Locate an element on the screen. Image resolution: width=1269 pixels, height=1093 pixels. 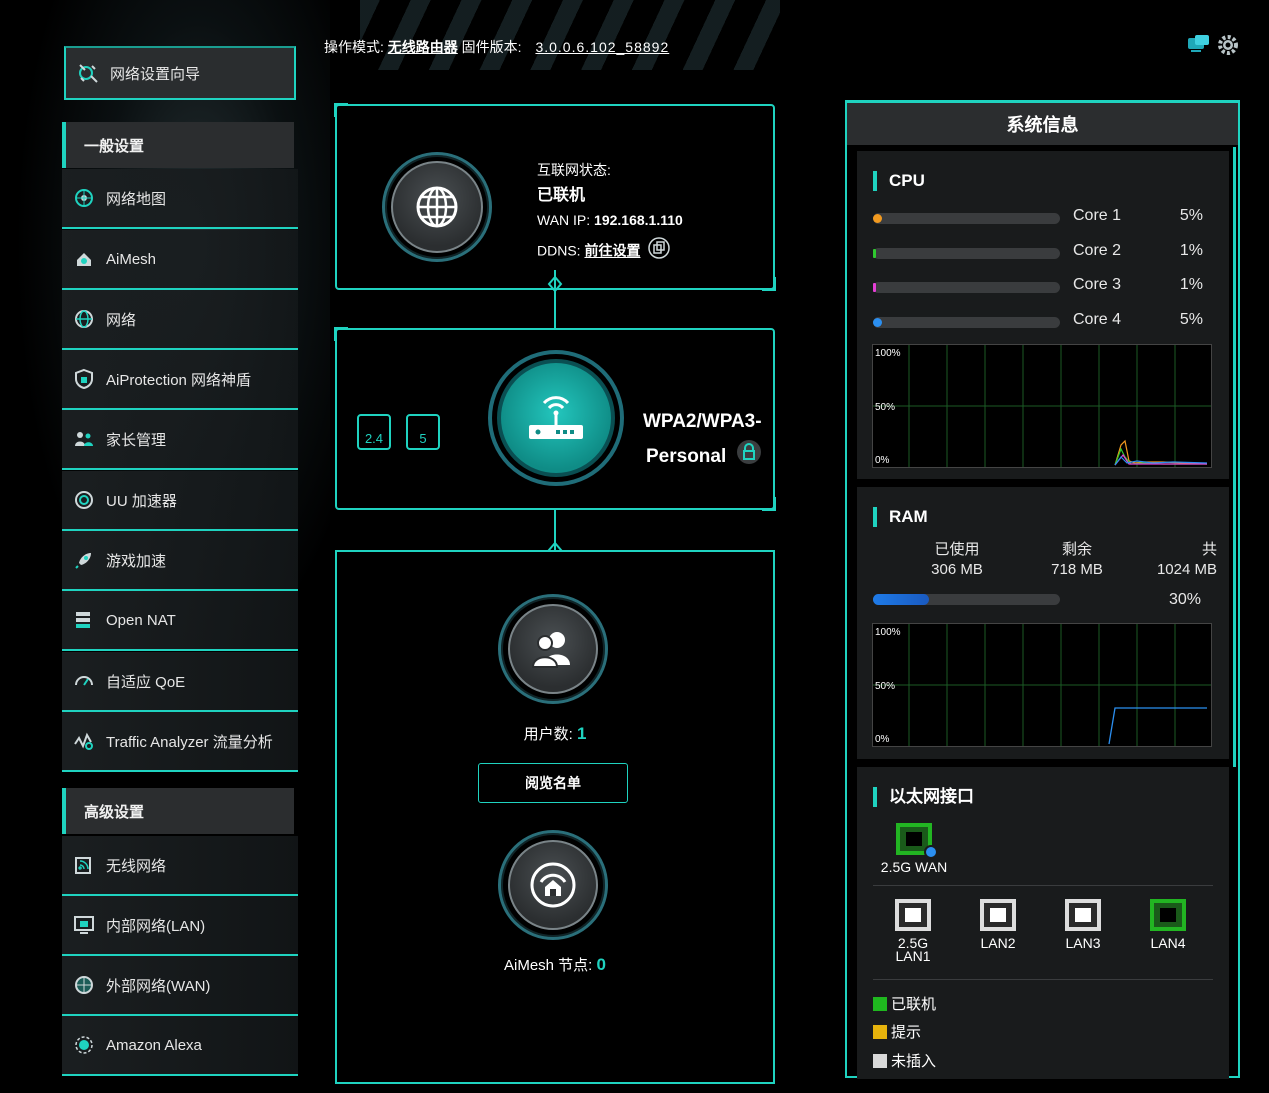
security-line-2: Personal is located at coordinates (686, 456).